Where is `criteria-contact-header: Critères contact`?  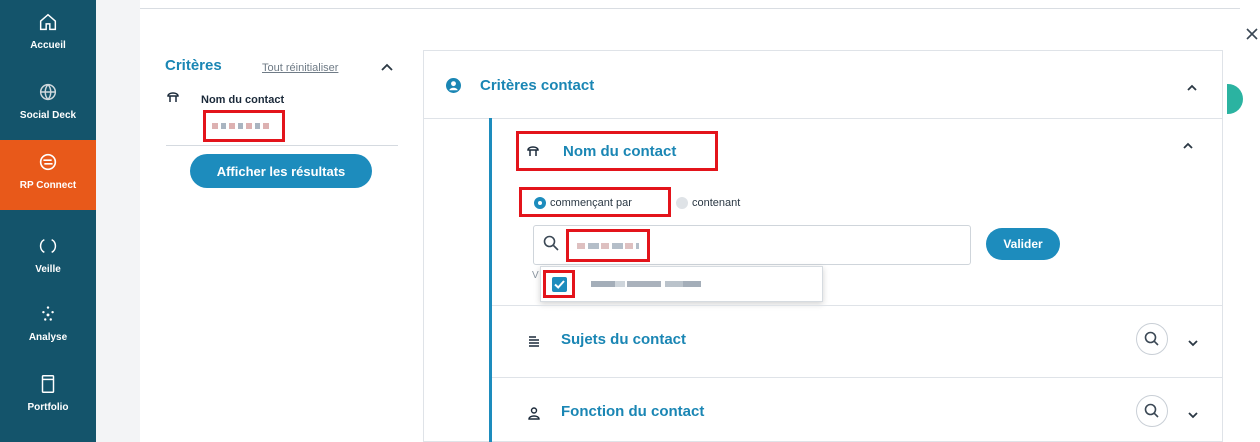
criteria-contact-header: Critères contact is located at coordinates (823, 85).